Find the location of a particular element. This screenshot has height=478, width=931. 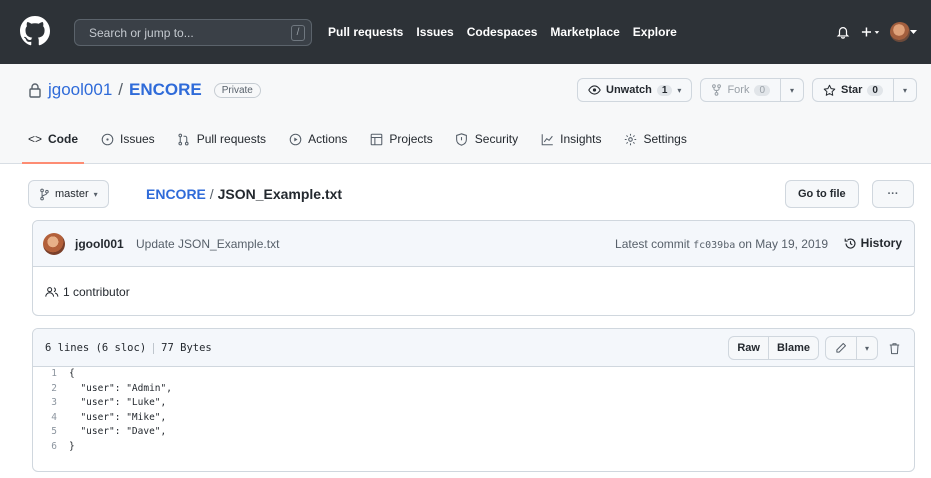

star-button-group: Star 0 ▾ is located at coordinates (864, 90).